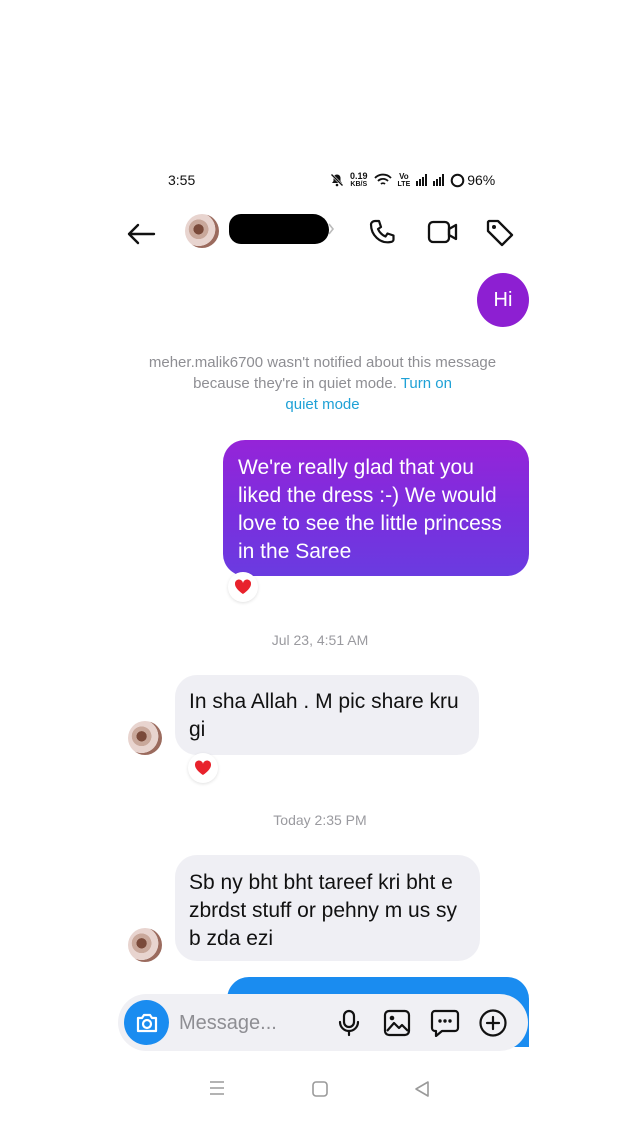 The image size is (640, 1138). I want to click on phone-icon, so click(382, 233).